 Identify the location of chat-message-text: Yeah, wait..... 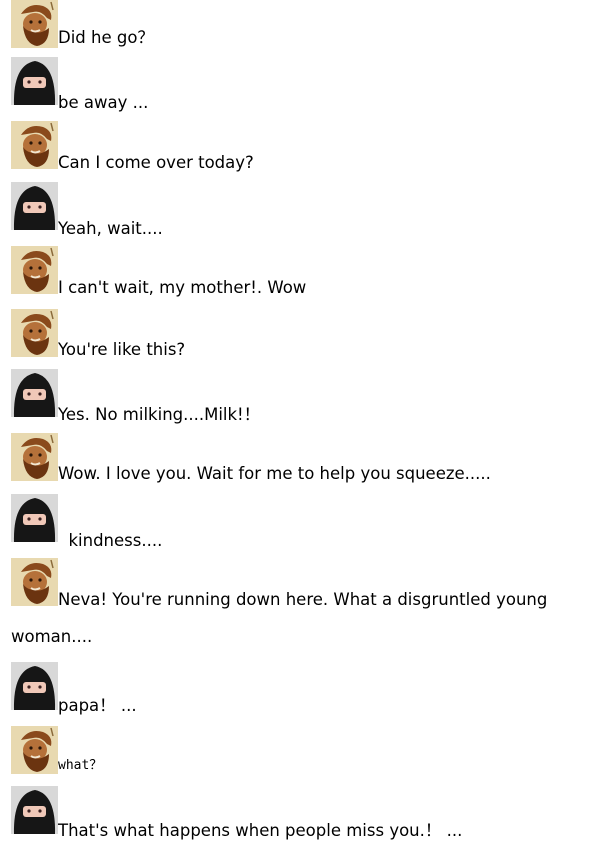
(110, 228).